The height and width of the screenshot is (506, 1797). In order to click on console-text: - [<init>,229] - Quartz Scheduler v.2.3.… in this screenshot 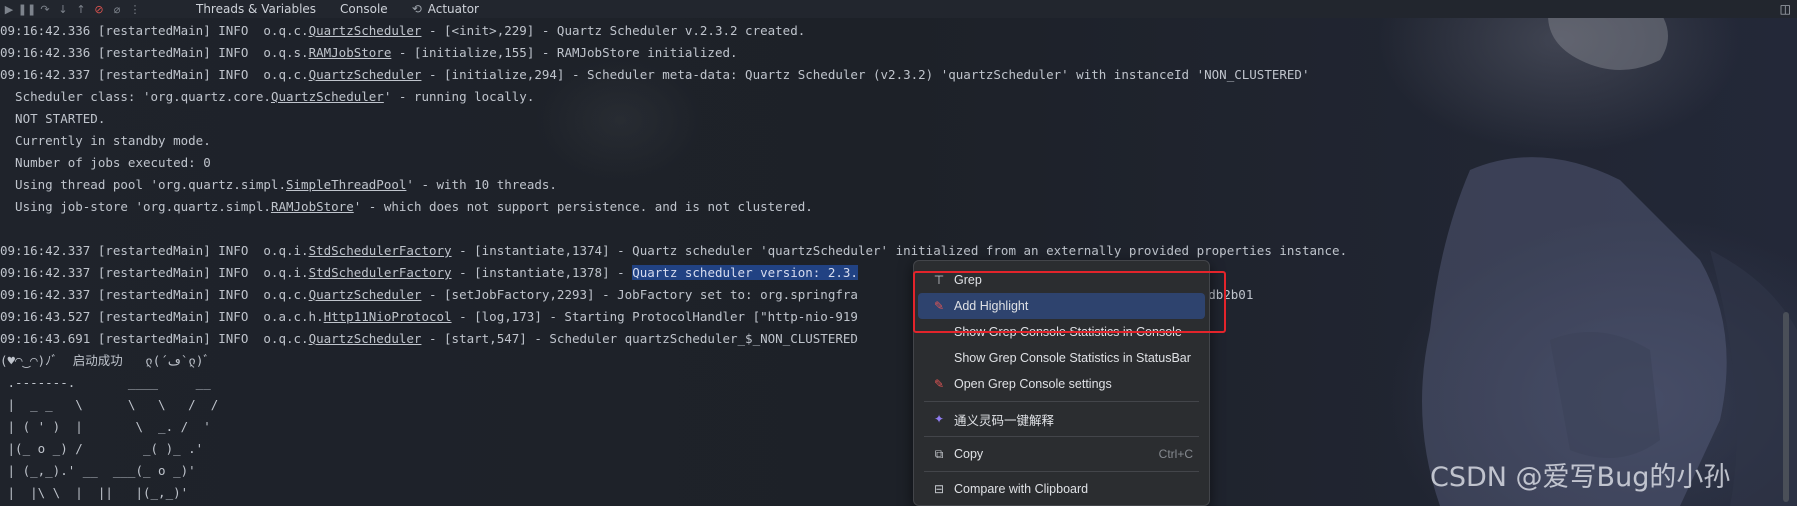, I will do `click(613, 30)`.